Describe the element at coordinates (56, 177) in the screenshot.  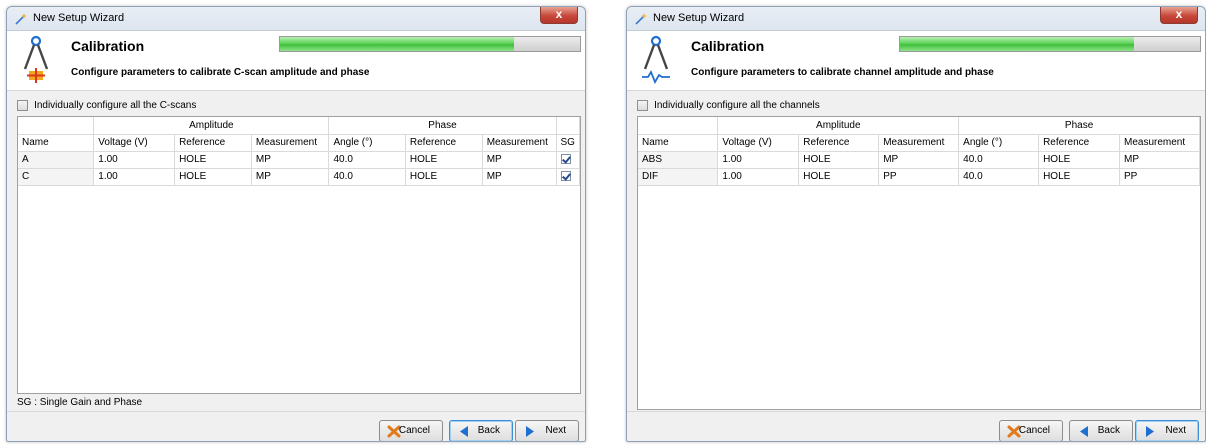
I see `cell-name: C` at that location.